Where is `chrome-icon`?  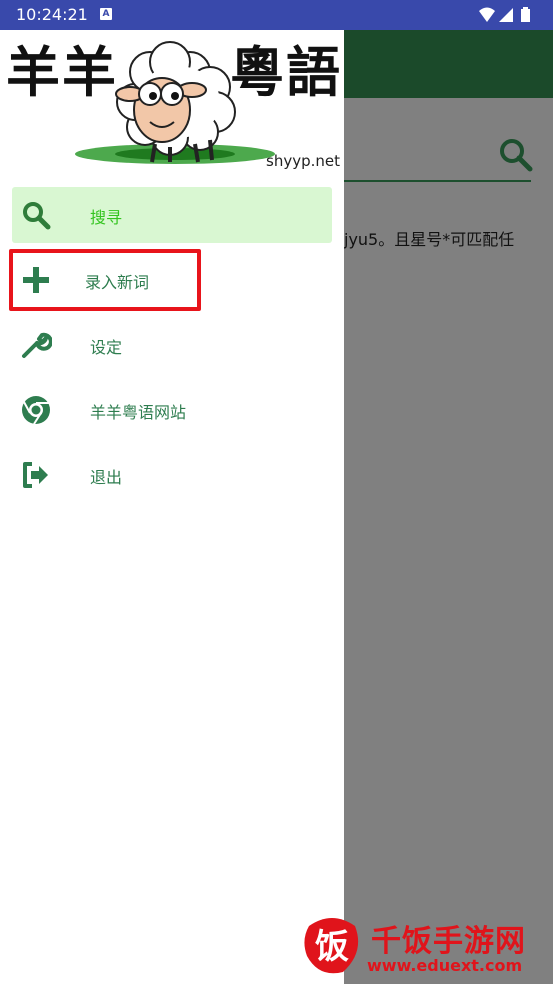 chrome-icon is located at coordinates (36, 410).